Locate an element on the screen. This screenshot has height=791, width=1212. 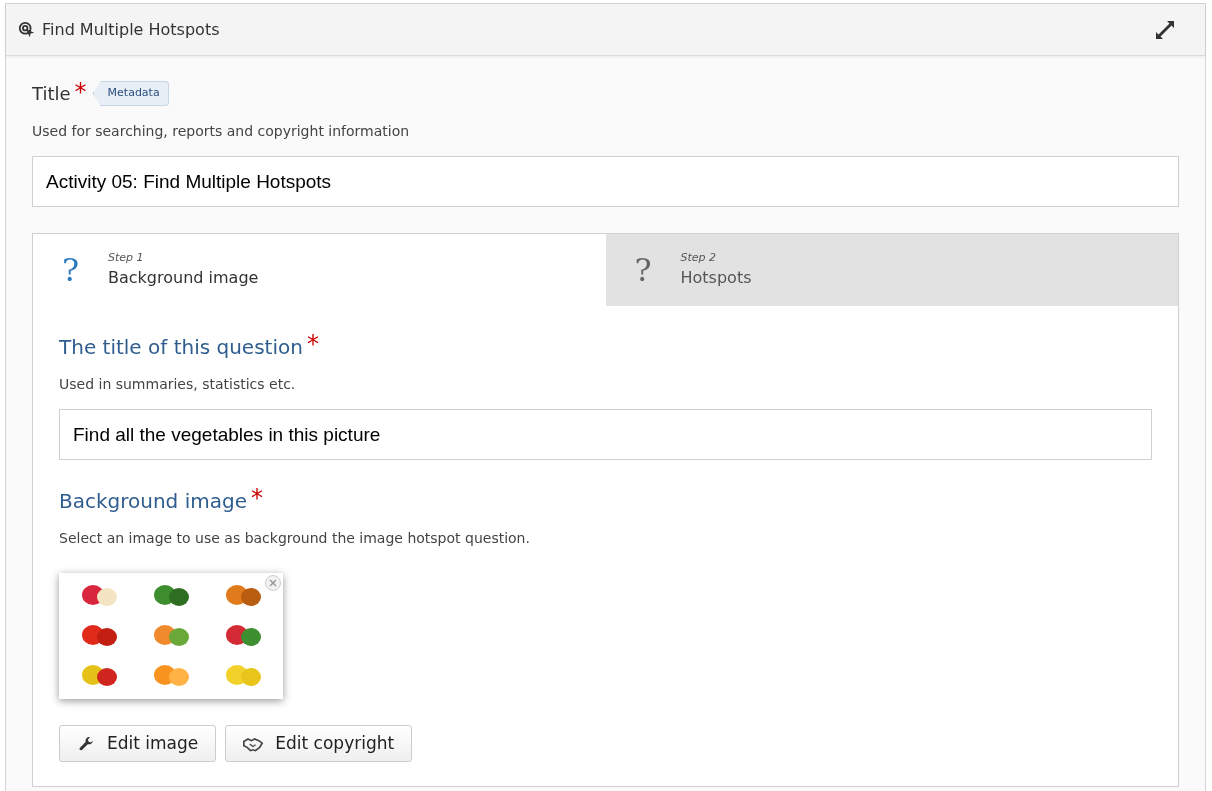
step-tab: ? Step 2 Hotspots is located at coordinates (891, 270).